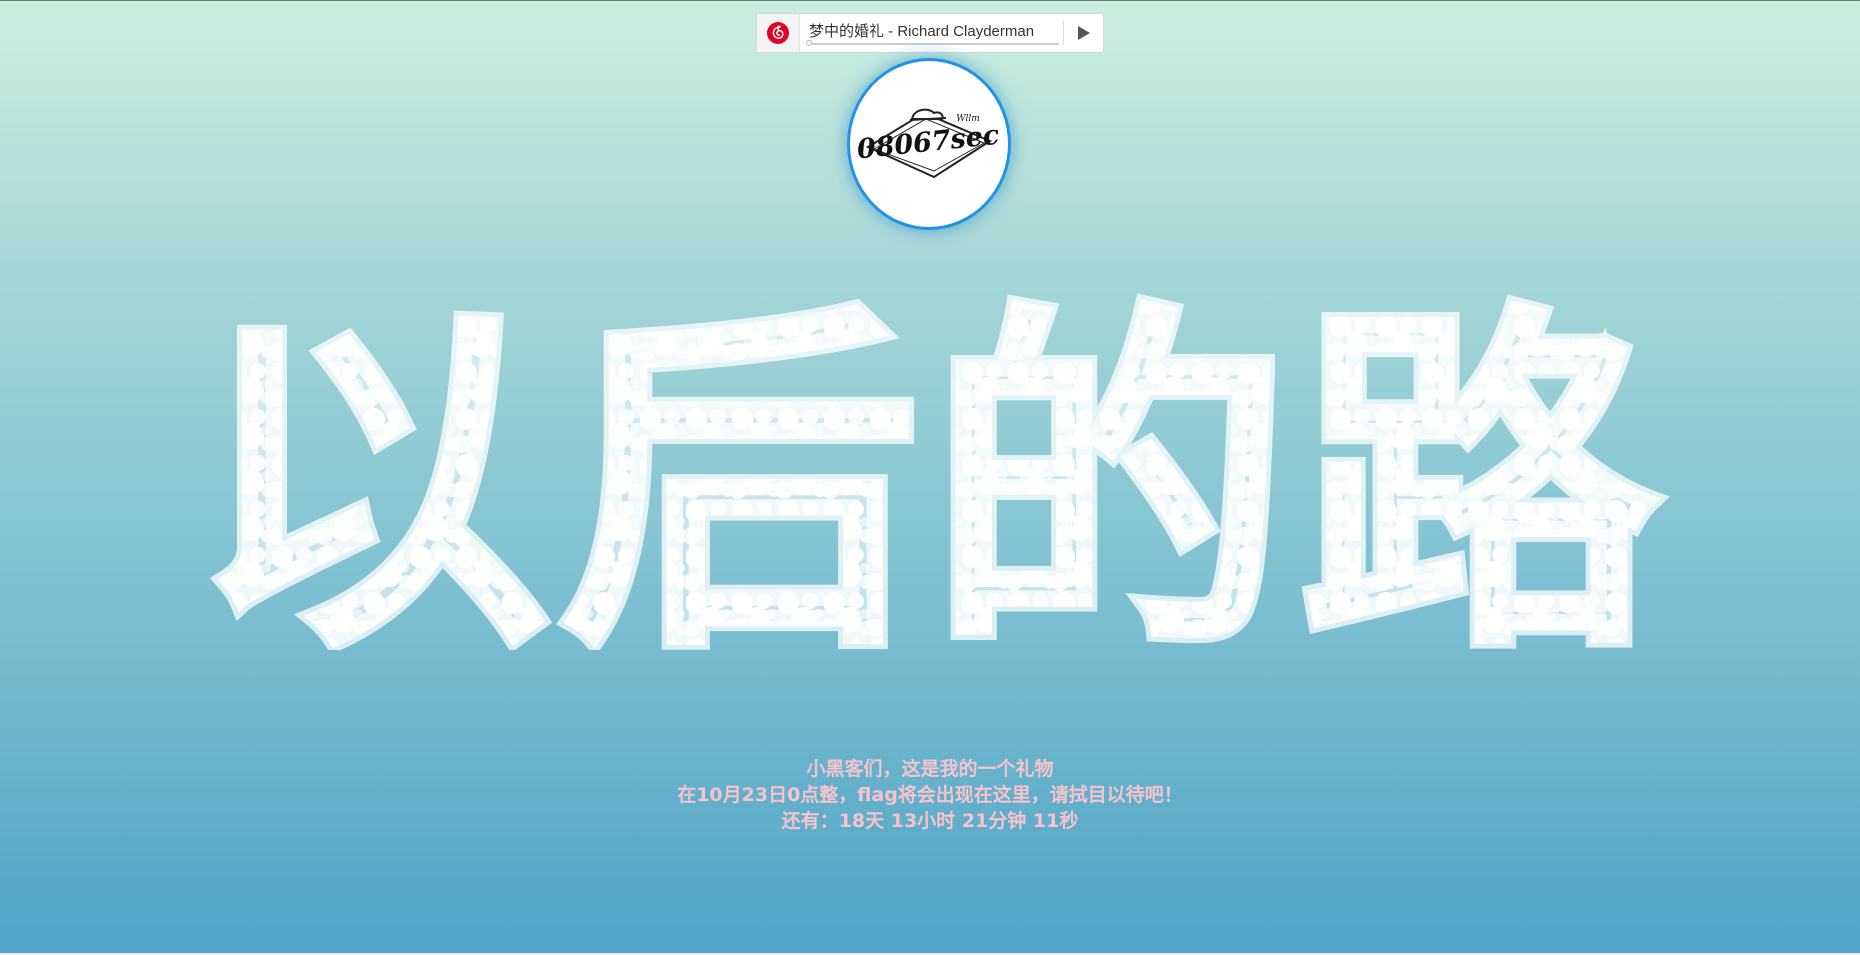 The height and width of the screenshot is (955, 1860). What do you see at coordinates (778, 33) in the screenshot?
I see `netease-music-icon` at bounding box center [778, 33].